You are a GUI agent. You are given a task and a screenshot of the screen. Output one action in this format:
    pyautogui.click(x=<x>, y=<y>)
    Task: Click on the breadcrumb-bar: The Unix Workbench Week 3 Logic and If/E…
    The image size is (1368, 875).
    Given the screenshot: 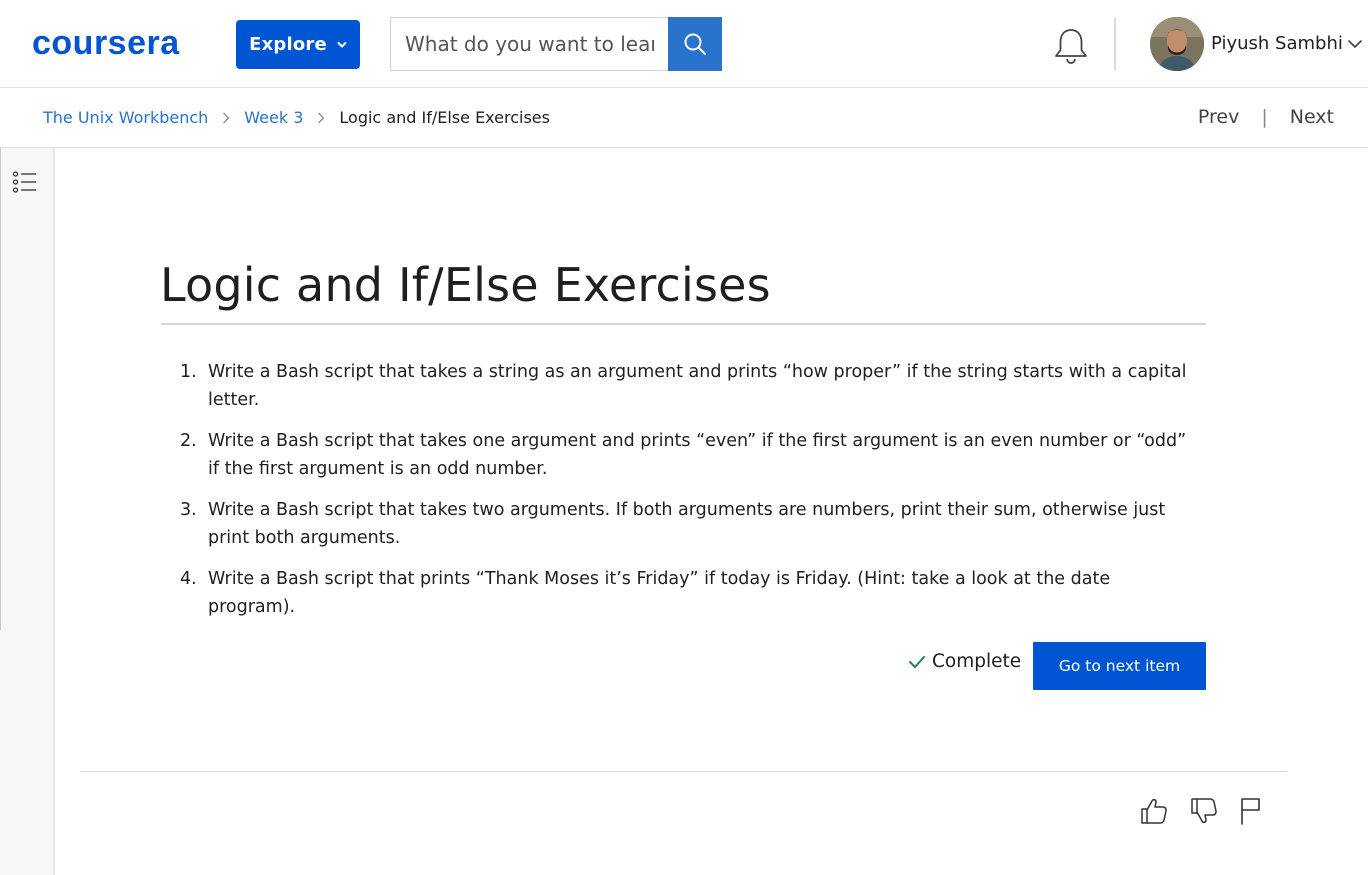 What is the action you would take?
    pyautogui.click(x=684, y=118)
    